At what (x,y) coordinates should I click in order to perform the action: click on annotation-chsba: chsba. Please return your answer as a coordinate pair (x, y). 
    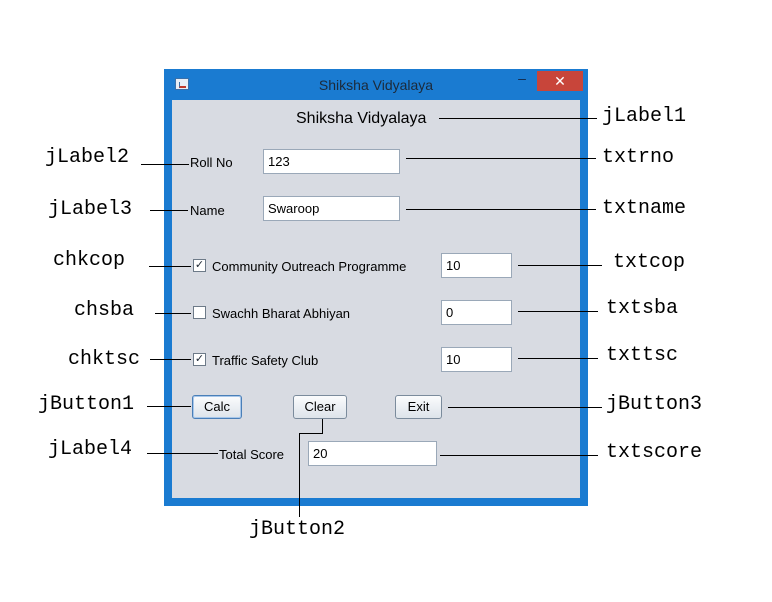
    Looking at the image, I should click on (104, 310).